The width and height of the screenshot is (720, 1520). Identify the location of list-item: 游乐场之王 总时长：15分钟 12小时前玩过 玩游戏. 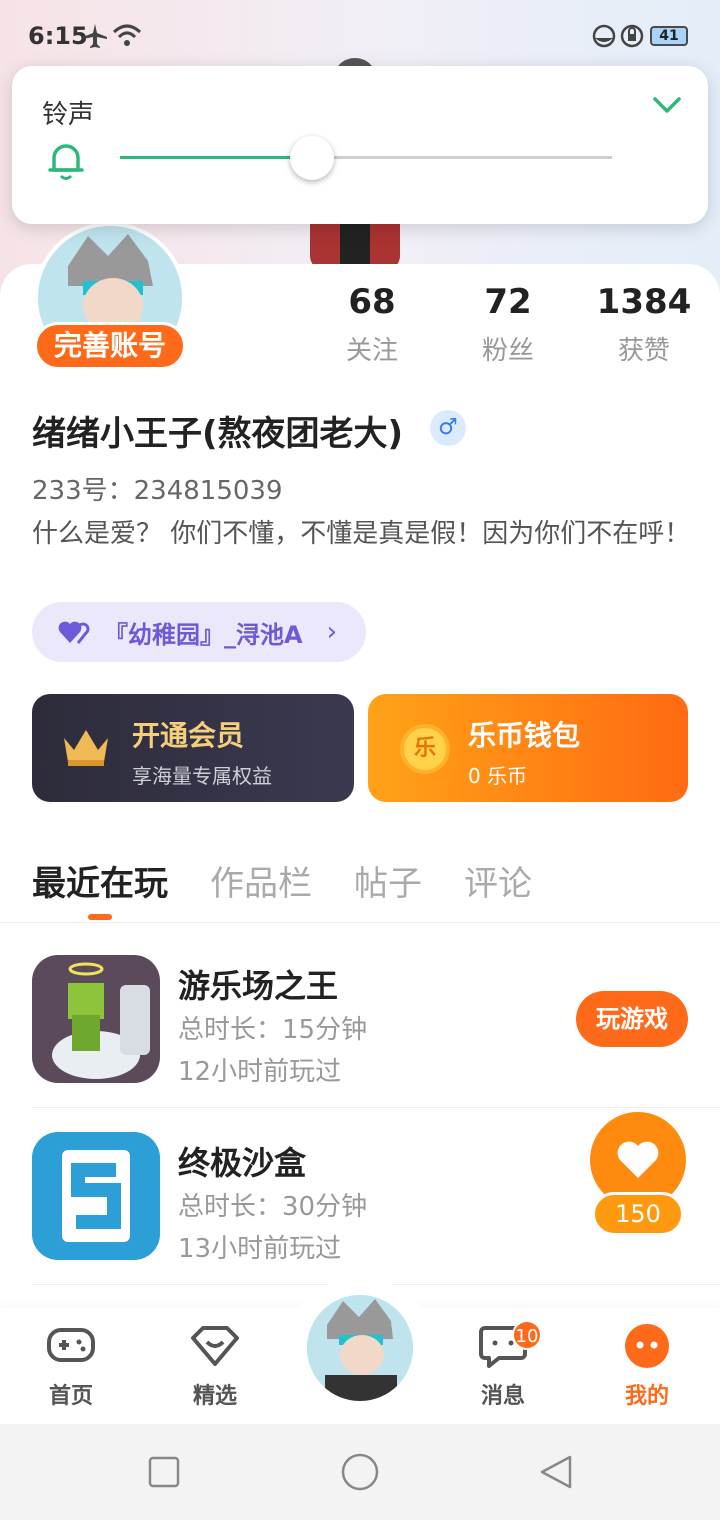
(376, 1030).